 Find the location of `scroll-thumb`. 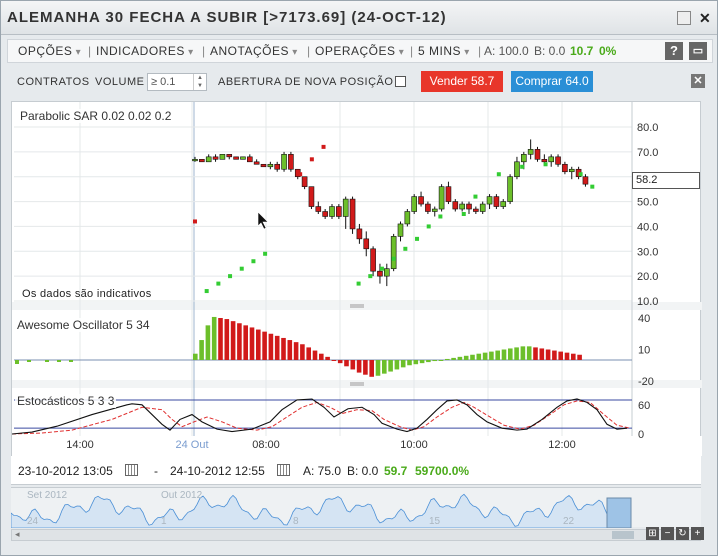

scroll-thumb is located at coordinates (623, 535).